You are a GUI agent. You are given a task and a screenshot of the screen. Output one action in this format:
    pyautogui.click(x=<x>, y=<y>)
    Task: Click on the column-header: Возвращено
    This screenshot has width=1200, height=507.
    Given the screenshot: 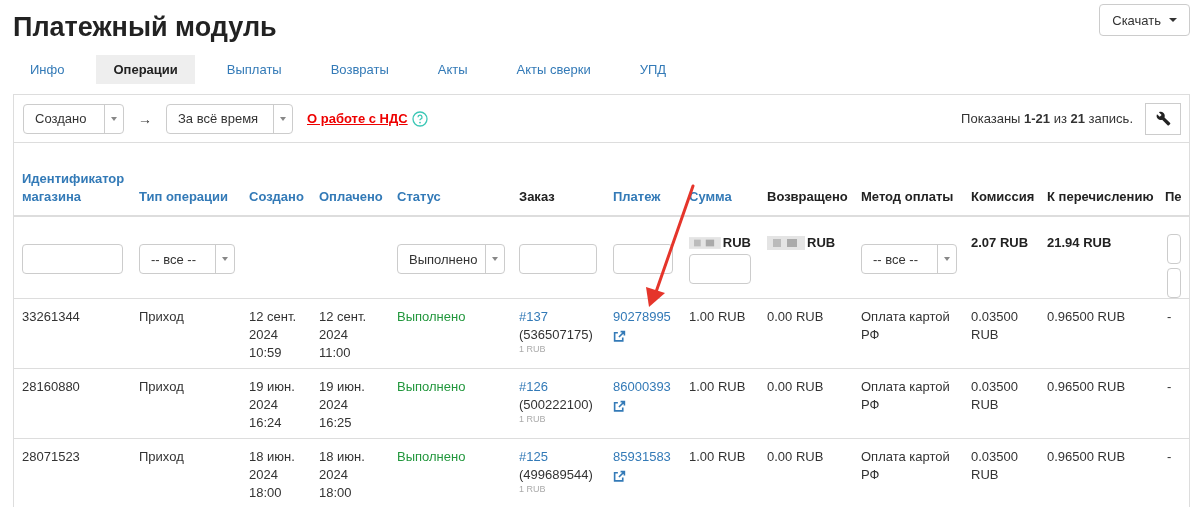 What is the action you would take?
    pyautogui.click(x=807, y=196)
    